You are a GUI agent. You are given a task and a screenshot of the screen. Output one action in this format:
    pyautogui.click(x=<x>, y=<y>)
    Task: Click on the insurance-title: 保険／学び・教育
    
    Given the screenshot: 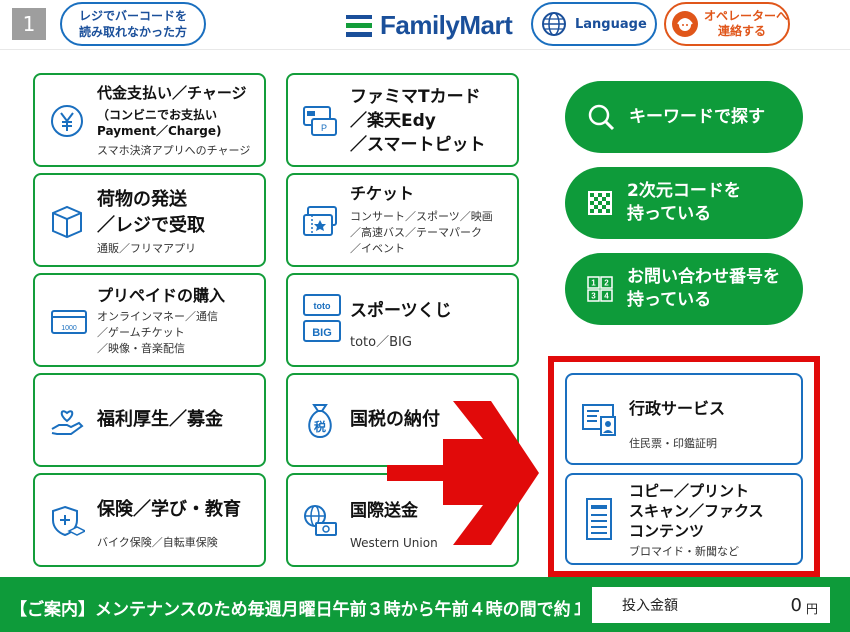 What is the action you would take?
    pyautogui.click(x=169, y=509)
    